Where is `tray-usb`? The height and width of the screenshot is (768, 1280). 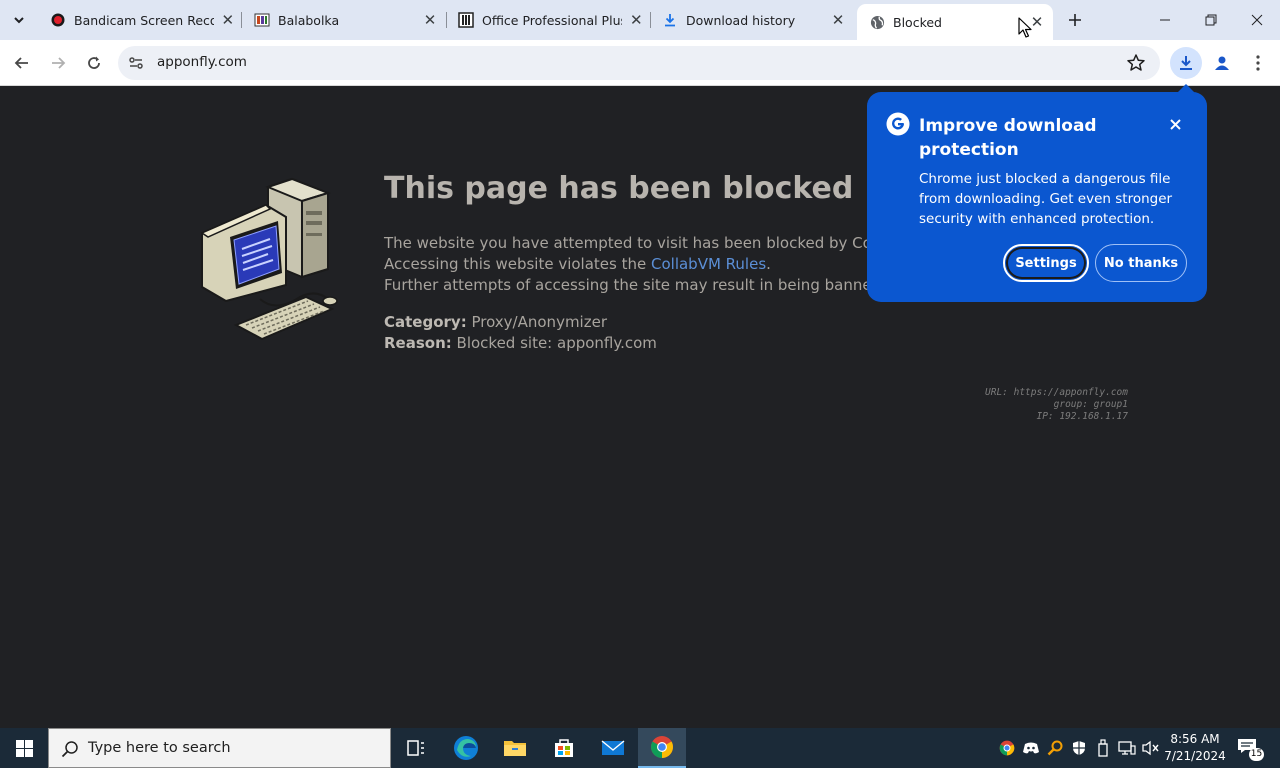 tray-usb is located at coordinates (1103, 748).